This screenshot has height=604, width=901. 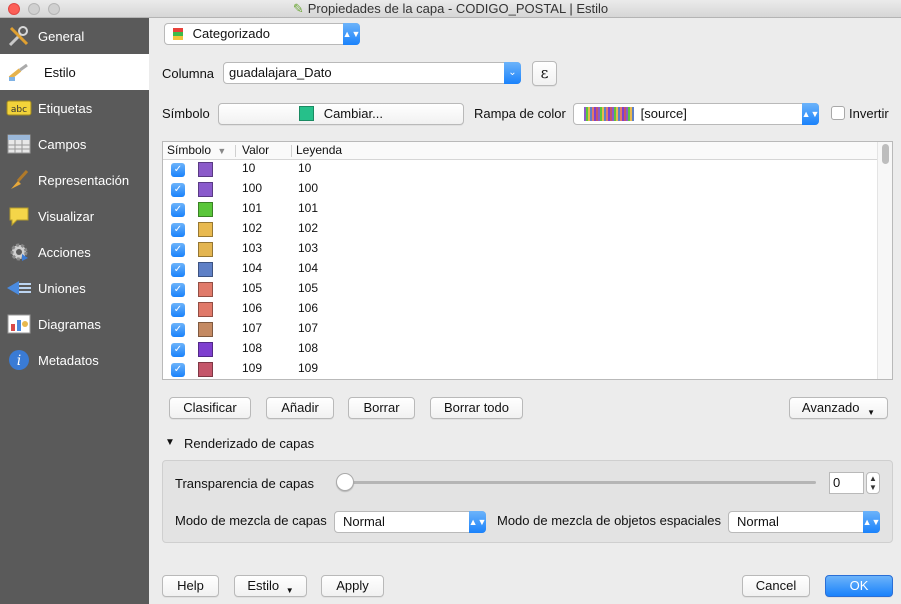 I want to click on table-row: ✓ 102 102, so click(x=521, y=230).